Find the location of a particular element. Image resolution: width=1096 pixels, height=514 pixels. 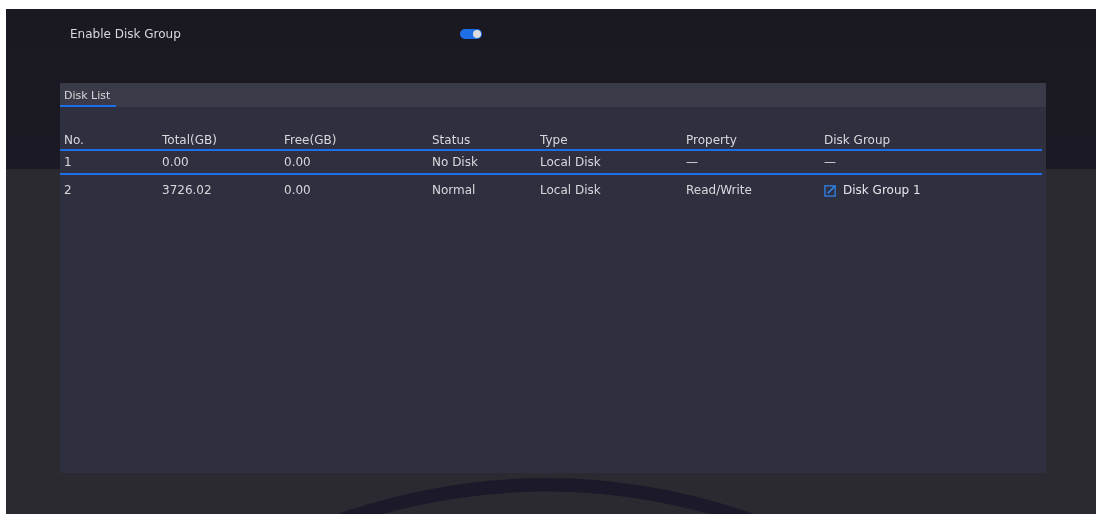

table-cell-text: No Disk is located at coordinates (455, 162).